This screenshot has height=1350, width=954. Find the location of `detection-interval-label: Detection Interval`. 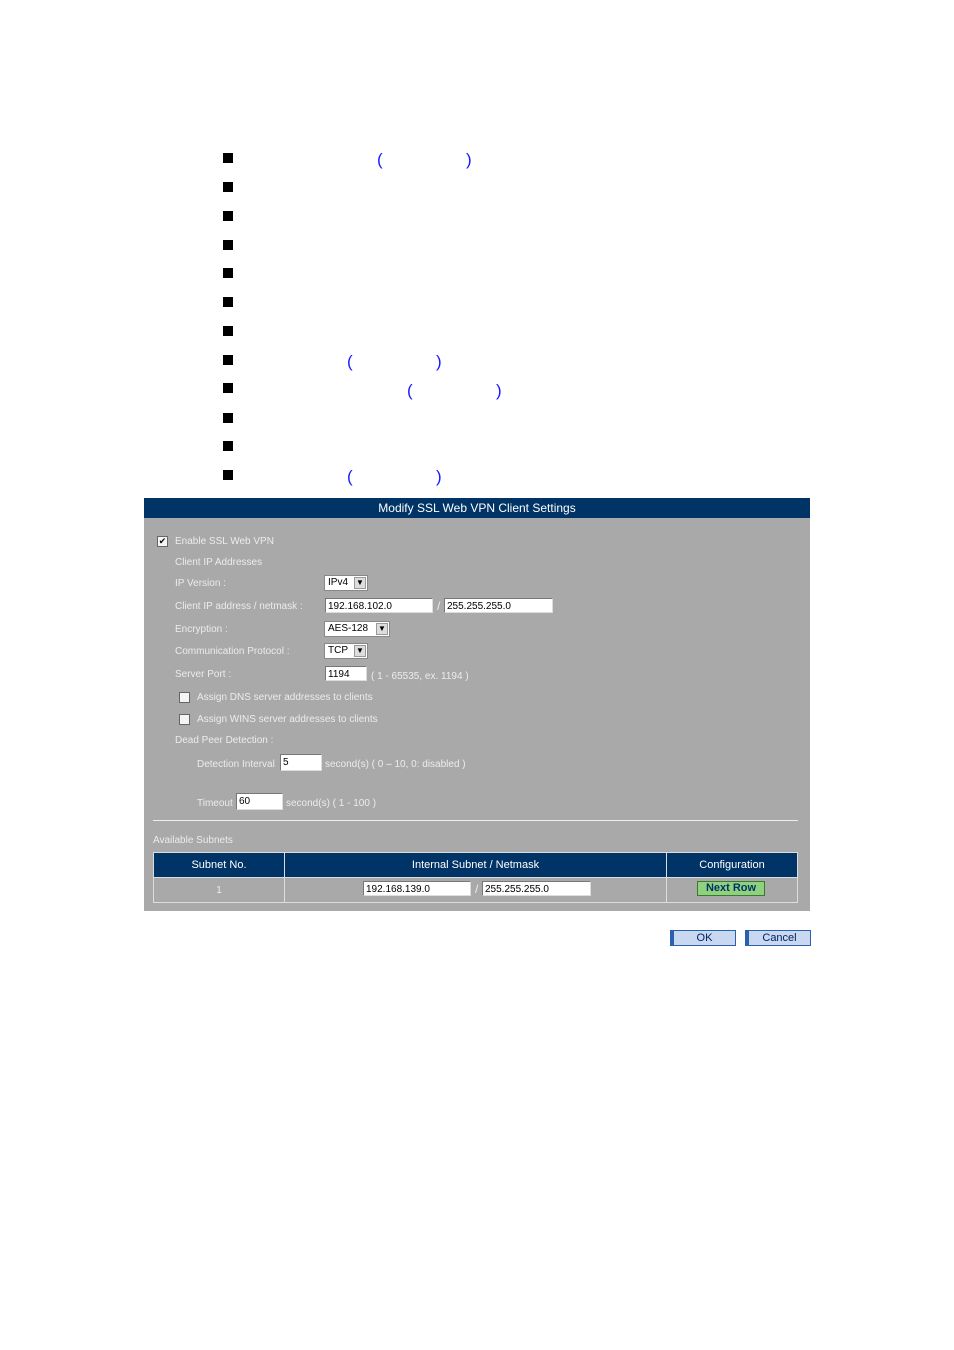

detection-interval-label: Detection Interval is located at coordinates (236, 764).